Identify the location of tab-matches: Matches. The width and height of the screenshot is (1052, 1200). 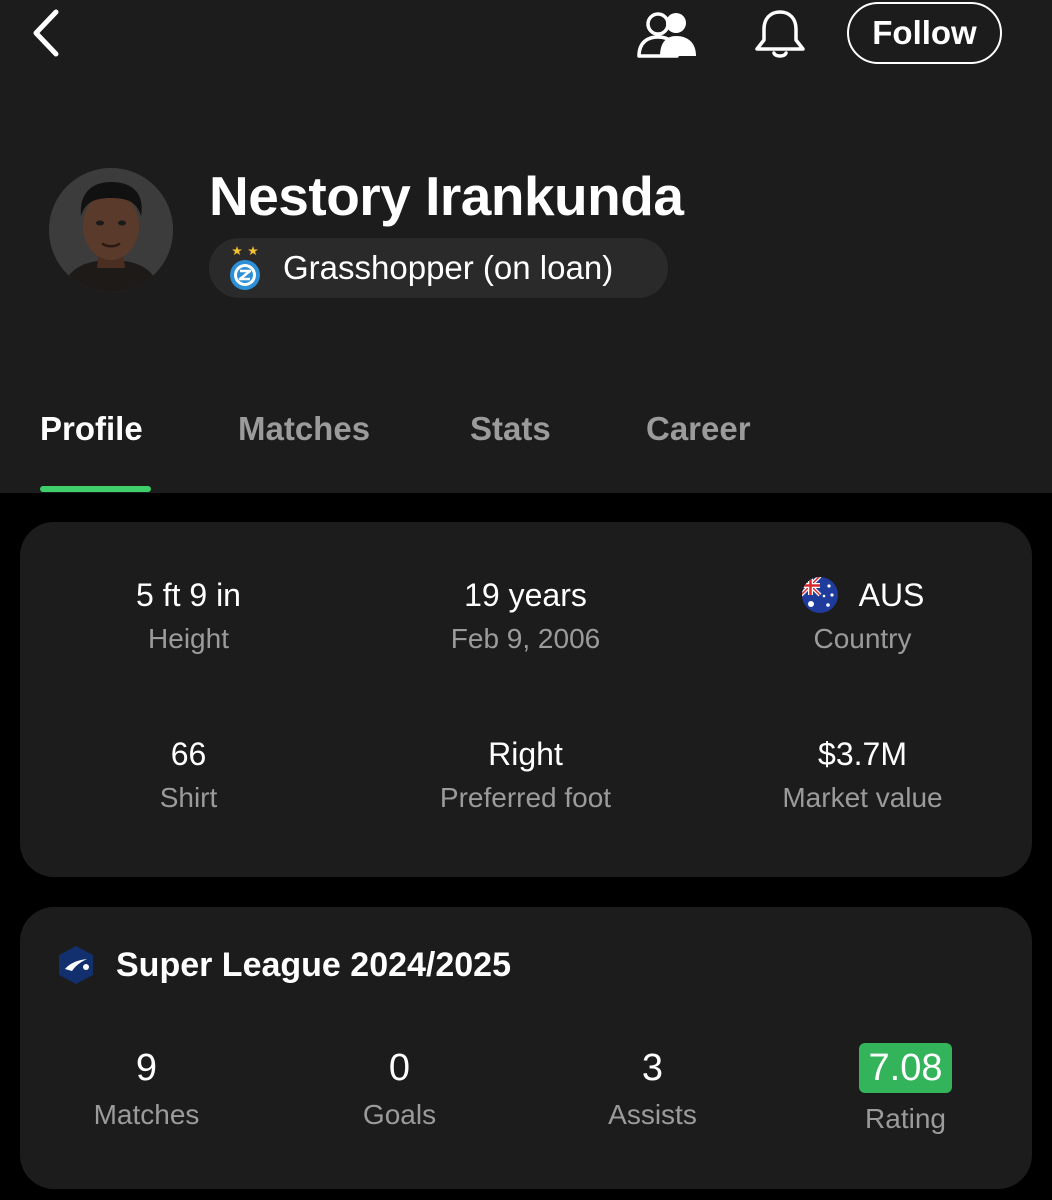
(304, 429).